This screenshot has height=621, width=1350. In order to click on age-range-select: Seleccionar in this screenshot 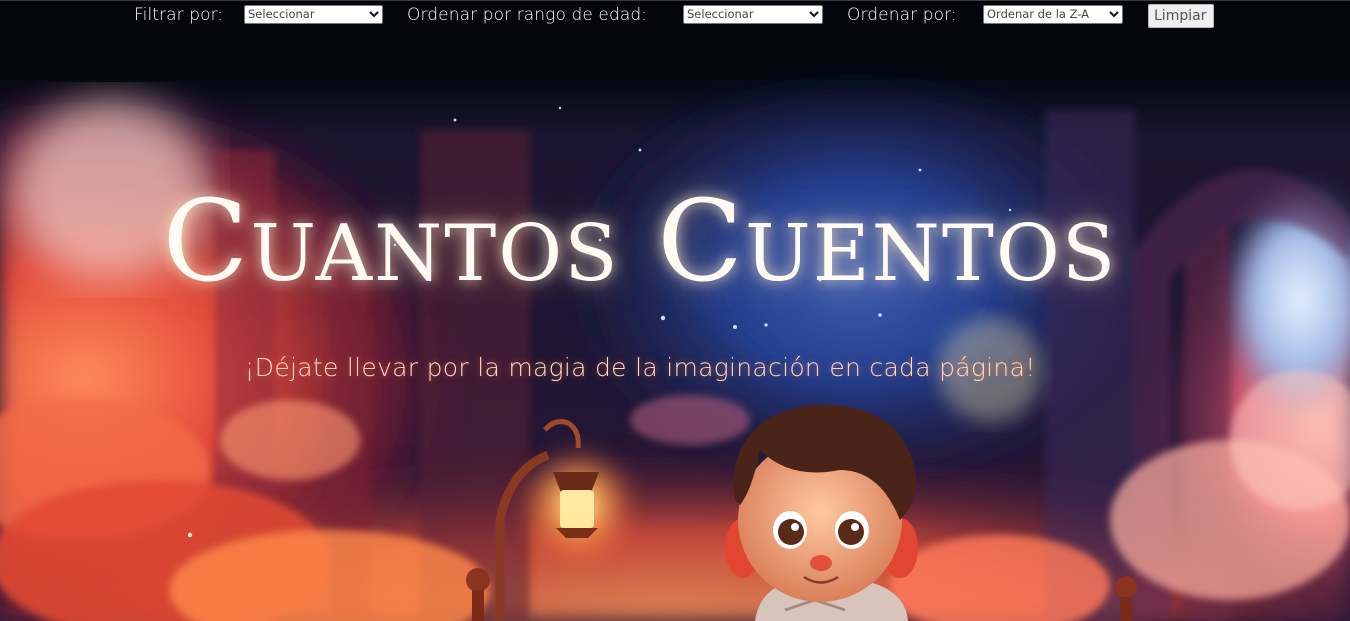, I will do `click(753, 14)`.